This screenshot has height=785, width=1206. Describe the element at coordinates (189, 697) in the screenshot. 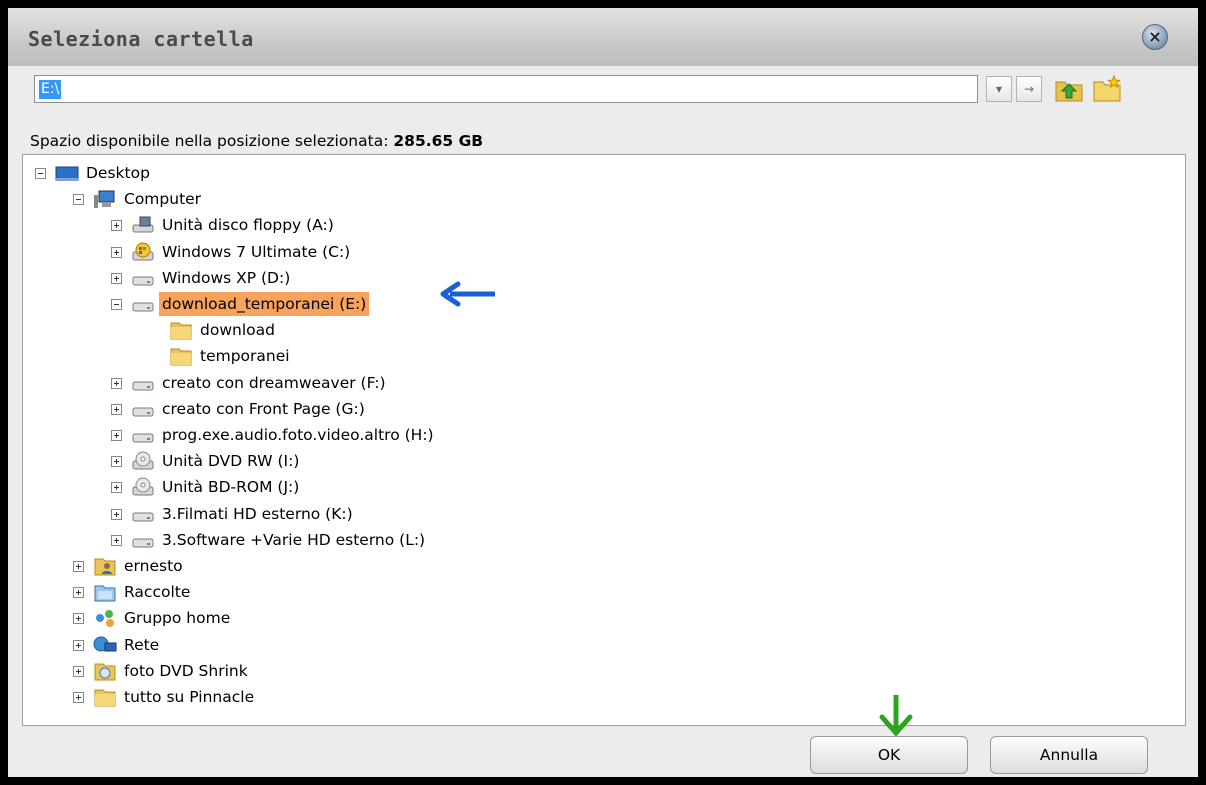

I see `tree-item-label: tutto su Pinnacle` at that location.